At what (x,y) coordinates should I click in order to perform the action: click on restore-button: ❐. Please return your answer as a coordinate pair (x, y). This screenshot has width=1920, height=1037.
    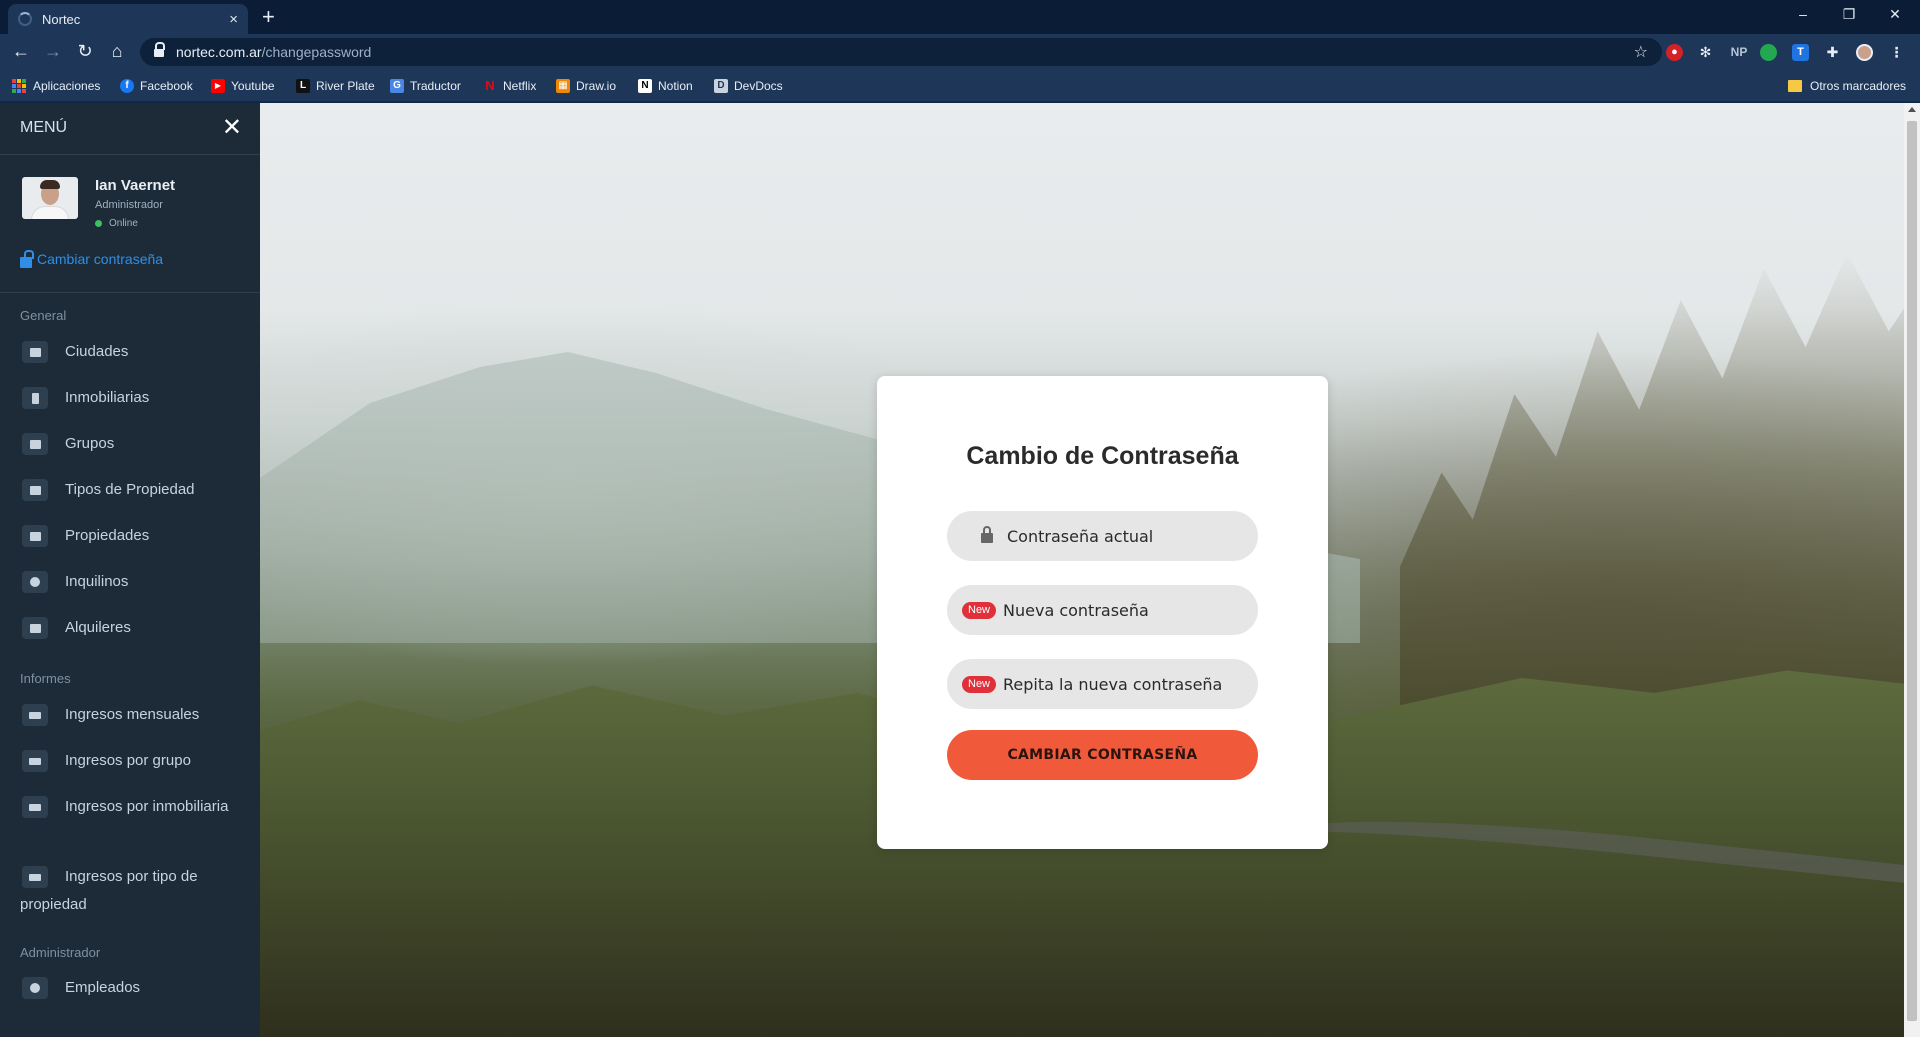
    Looking at the image, I should click on (1849, 14).